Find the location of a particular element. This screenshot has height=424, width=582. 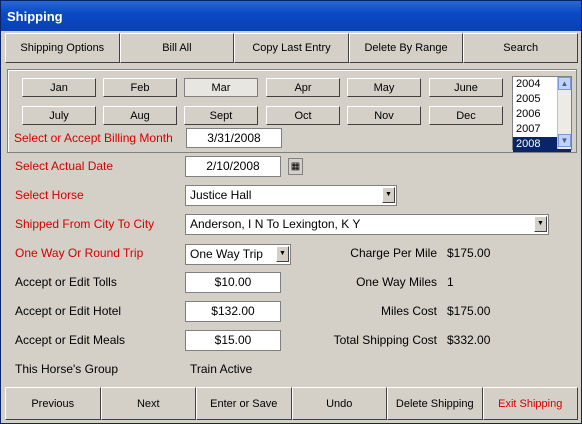

title-bar: Shipping is located at coordinates (291, 16).